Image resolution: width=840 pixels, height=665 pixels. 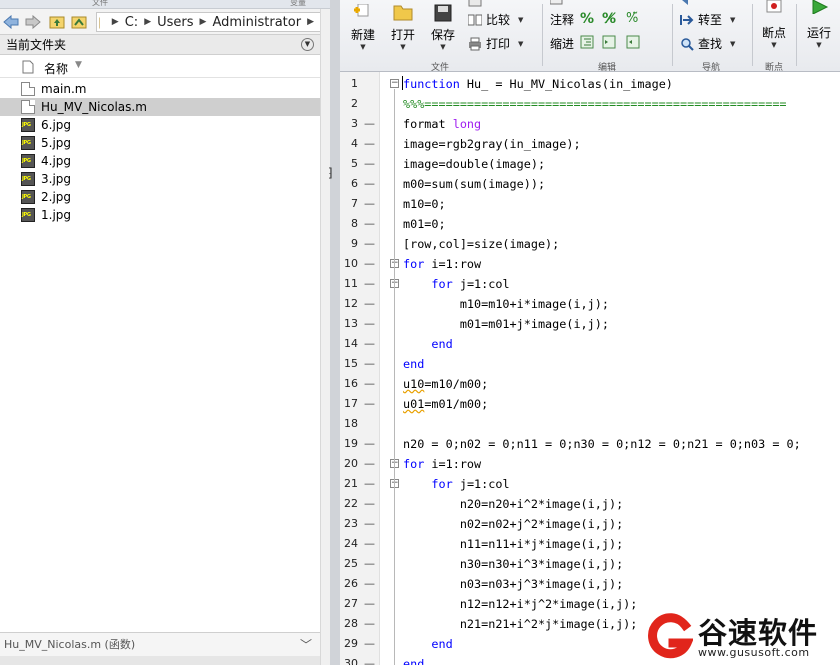 I want to click on decrease-indent-button, so click(x=635, y=42).